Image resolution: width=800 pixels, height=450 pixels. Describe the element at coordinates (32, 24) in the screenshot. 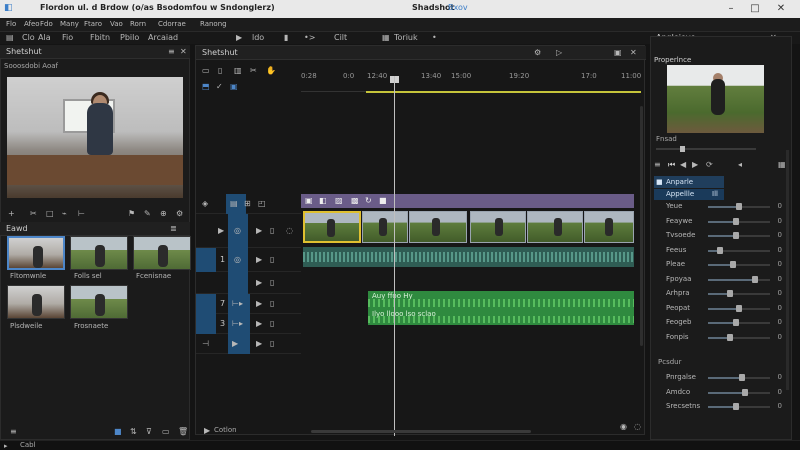

I see `menu-edit: Afeo` at that location.